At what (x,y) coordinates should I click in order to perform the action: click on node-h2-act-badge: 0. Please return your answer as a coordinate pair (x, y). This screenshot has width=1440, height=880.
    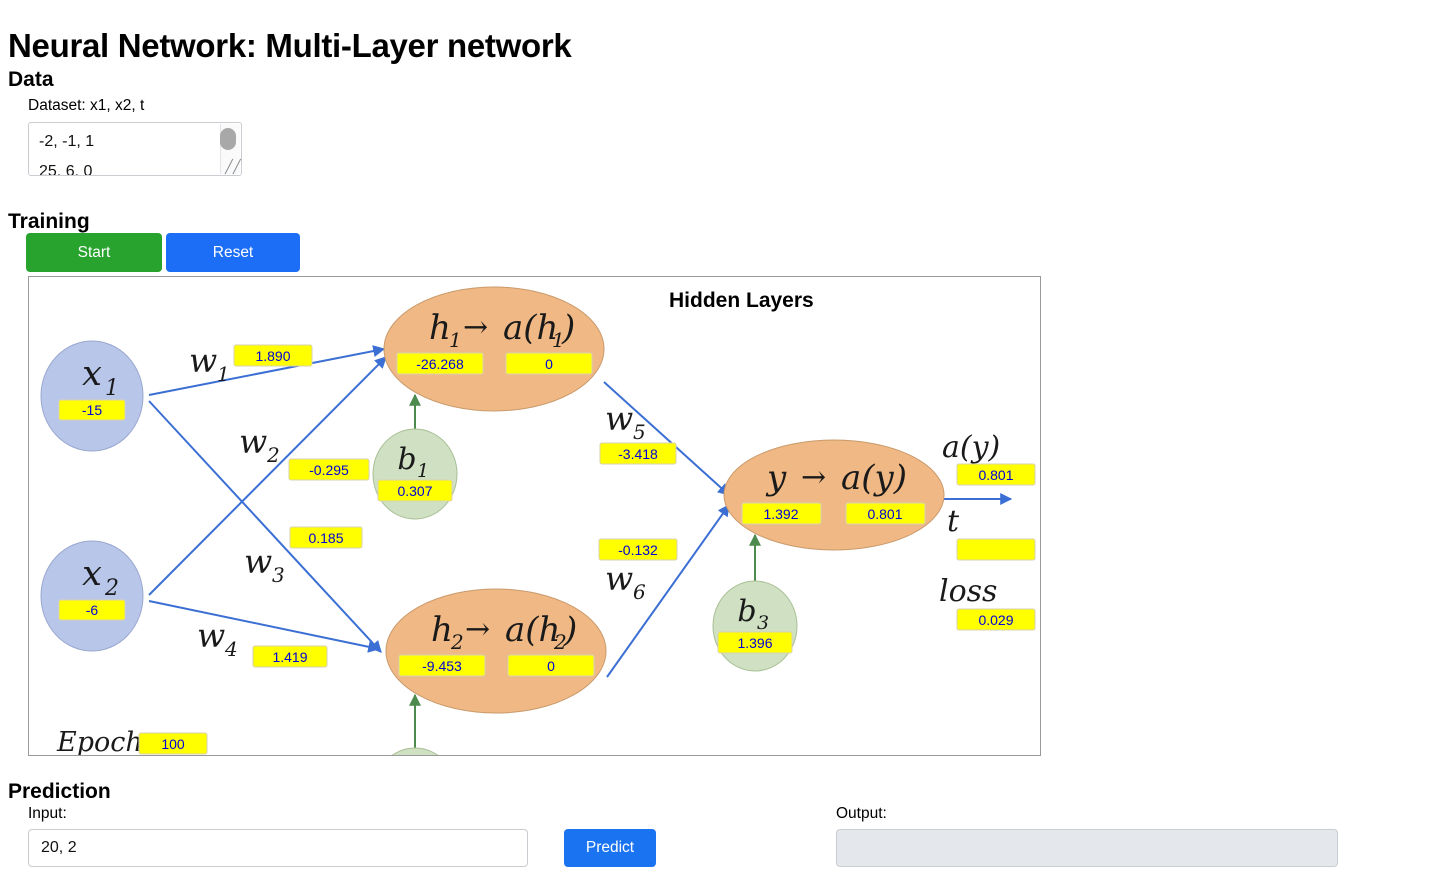
    Looking at the image, I should click on (551, 665).